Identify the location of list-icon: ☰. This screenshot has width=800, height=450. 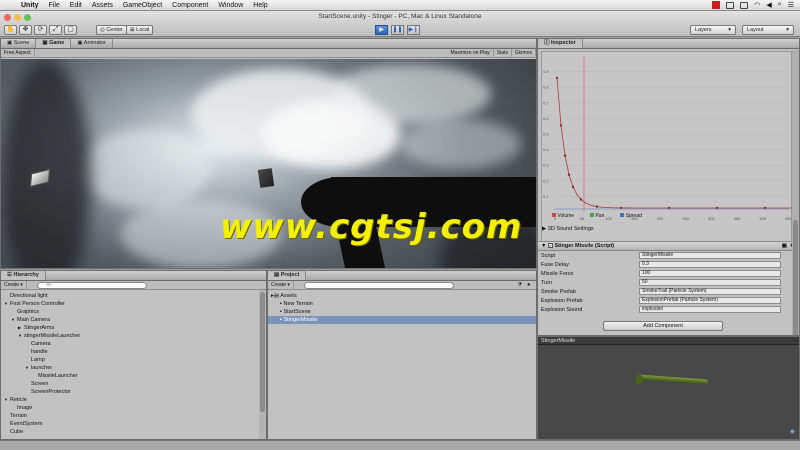
(791, 5).